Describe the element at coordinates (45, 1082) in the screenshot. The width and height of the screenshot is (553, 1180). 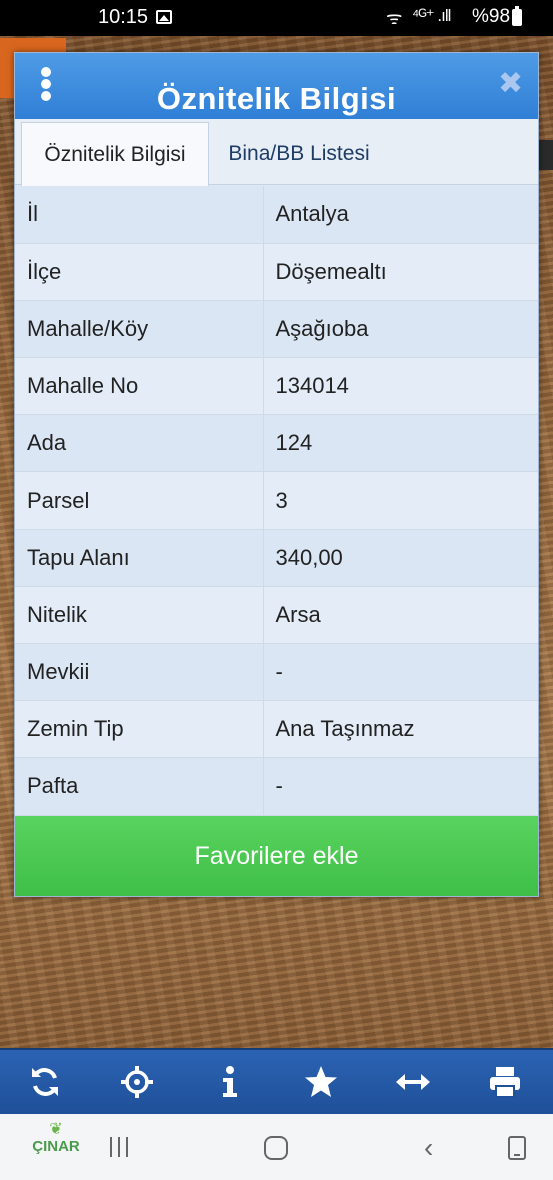
I see `refresh-icon` at that location.